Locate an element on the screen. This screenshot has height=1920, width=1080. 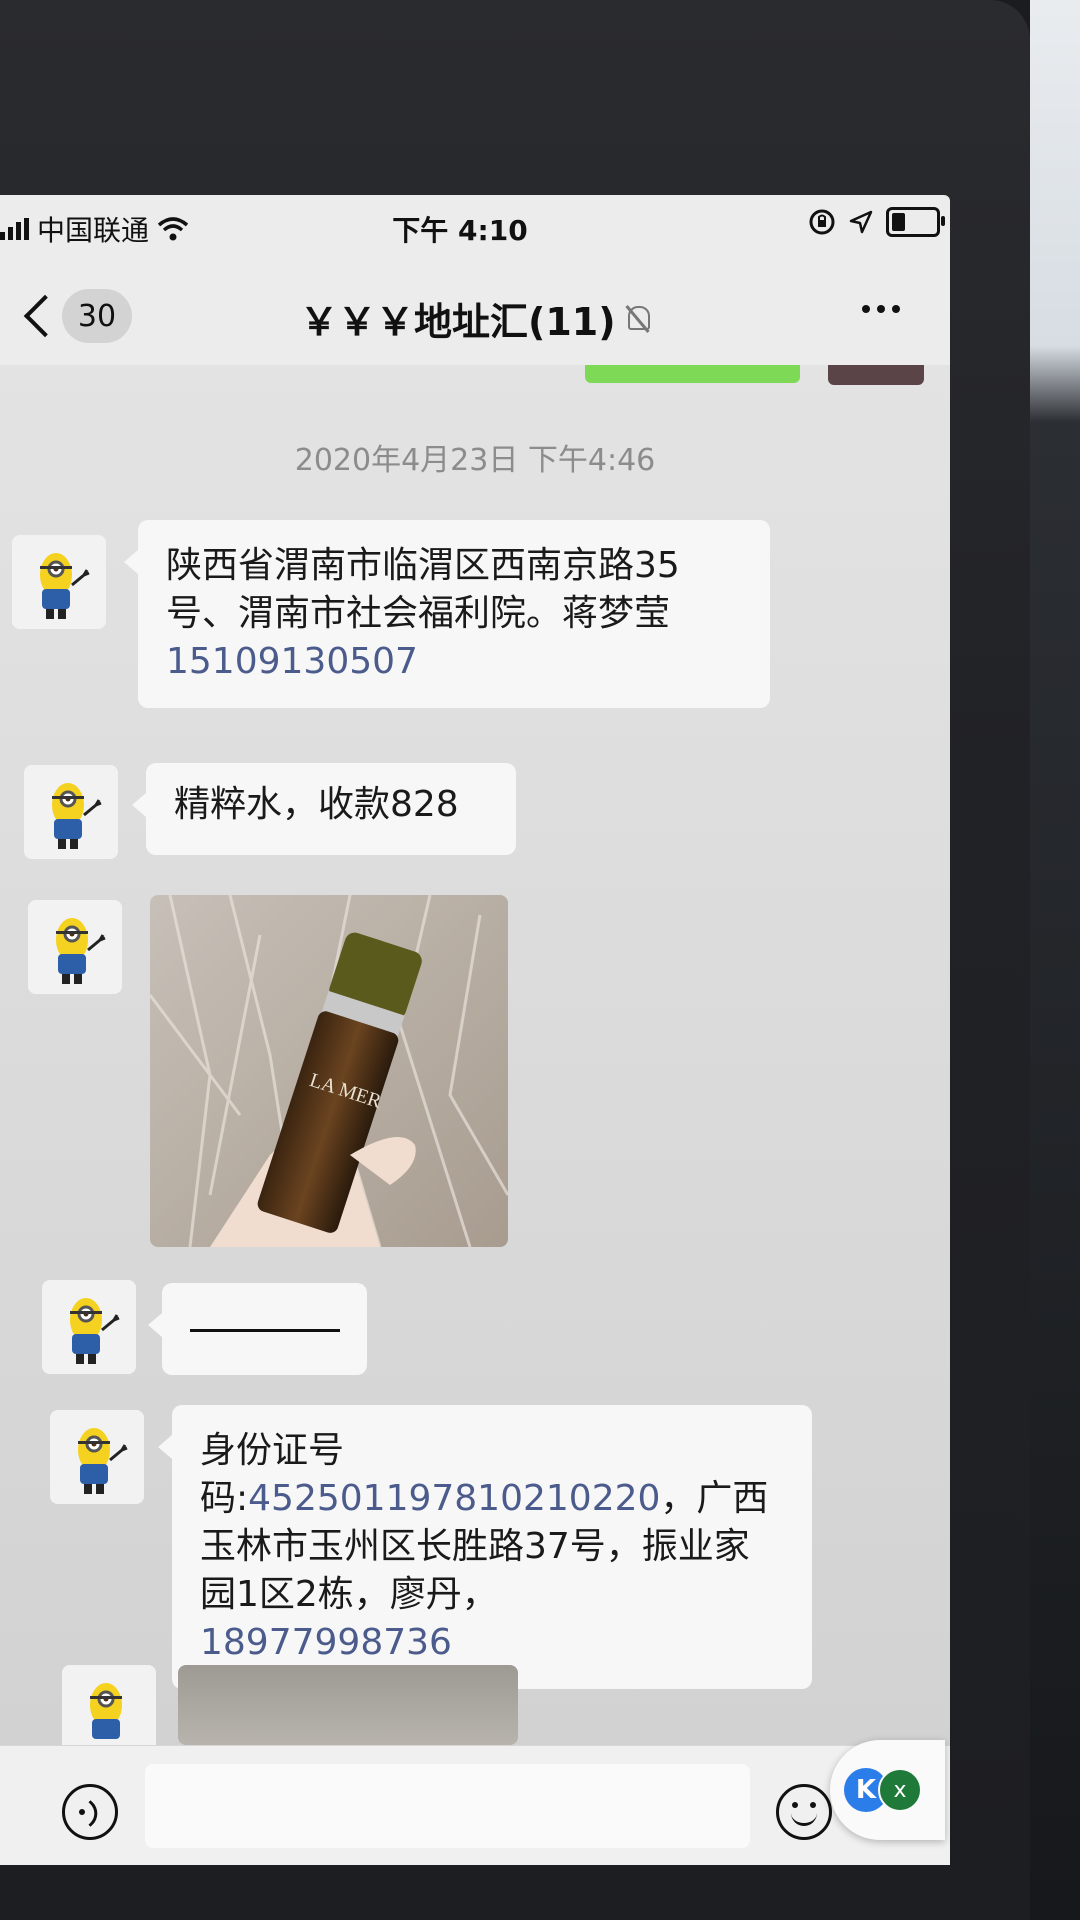
product-photo: LA MER is located at coordinates (329, 1071).